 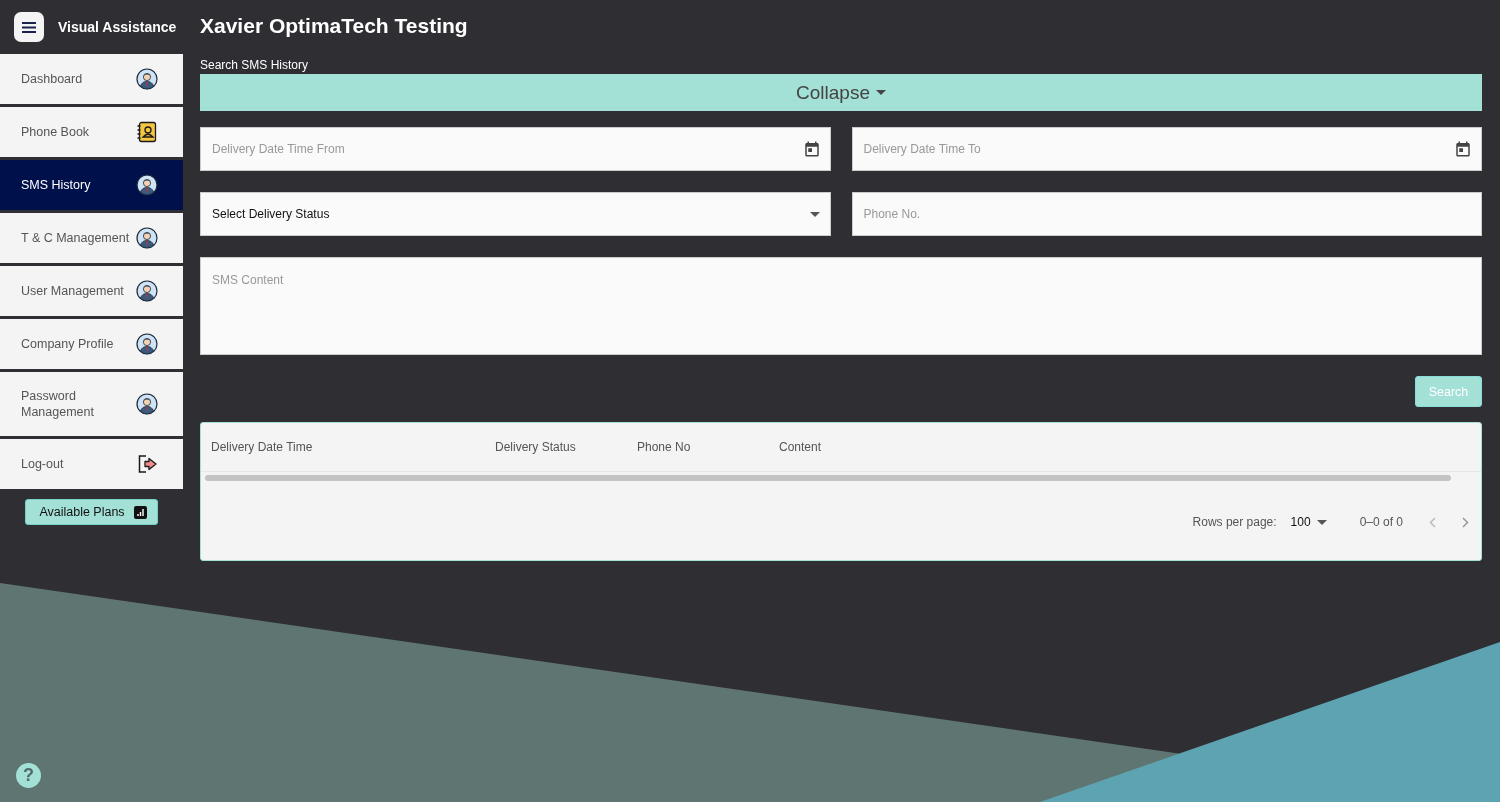 What do you see at coordinates (1166, 214) in the screenshot?
I see `phone-field: Phone No.` at bounding box center [1166, 214].